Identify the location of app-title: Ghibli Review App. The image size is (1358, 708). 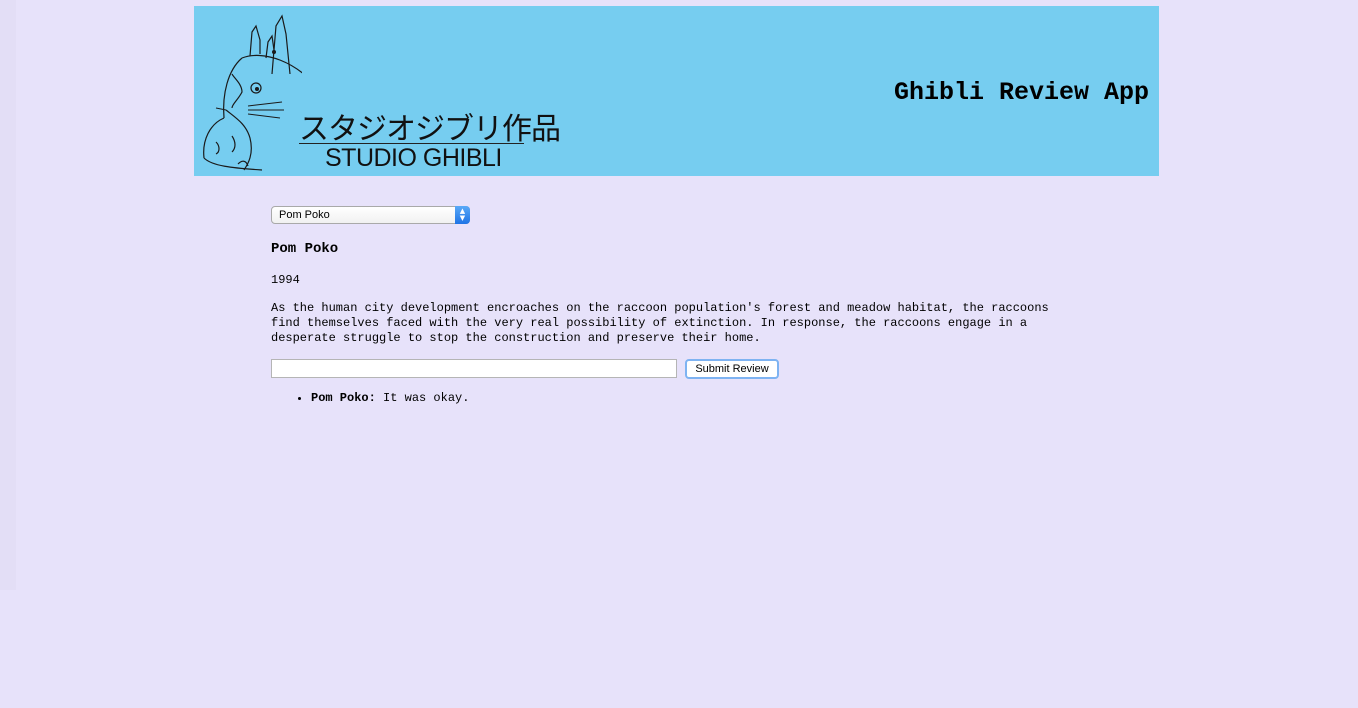
(1021, 92).